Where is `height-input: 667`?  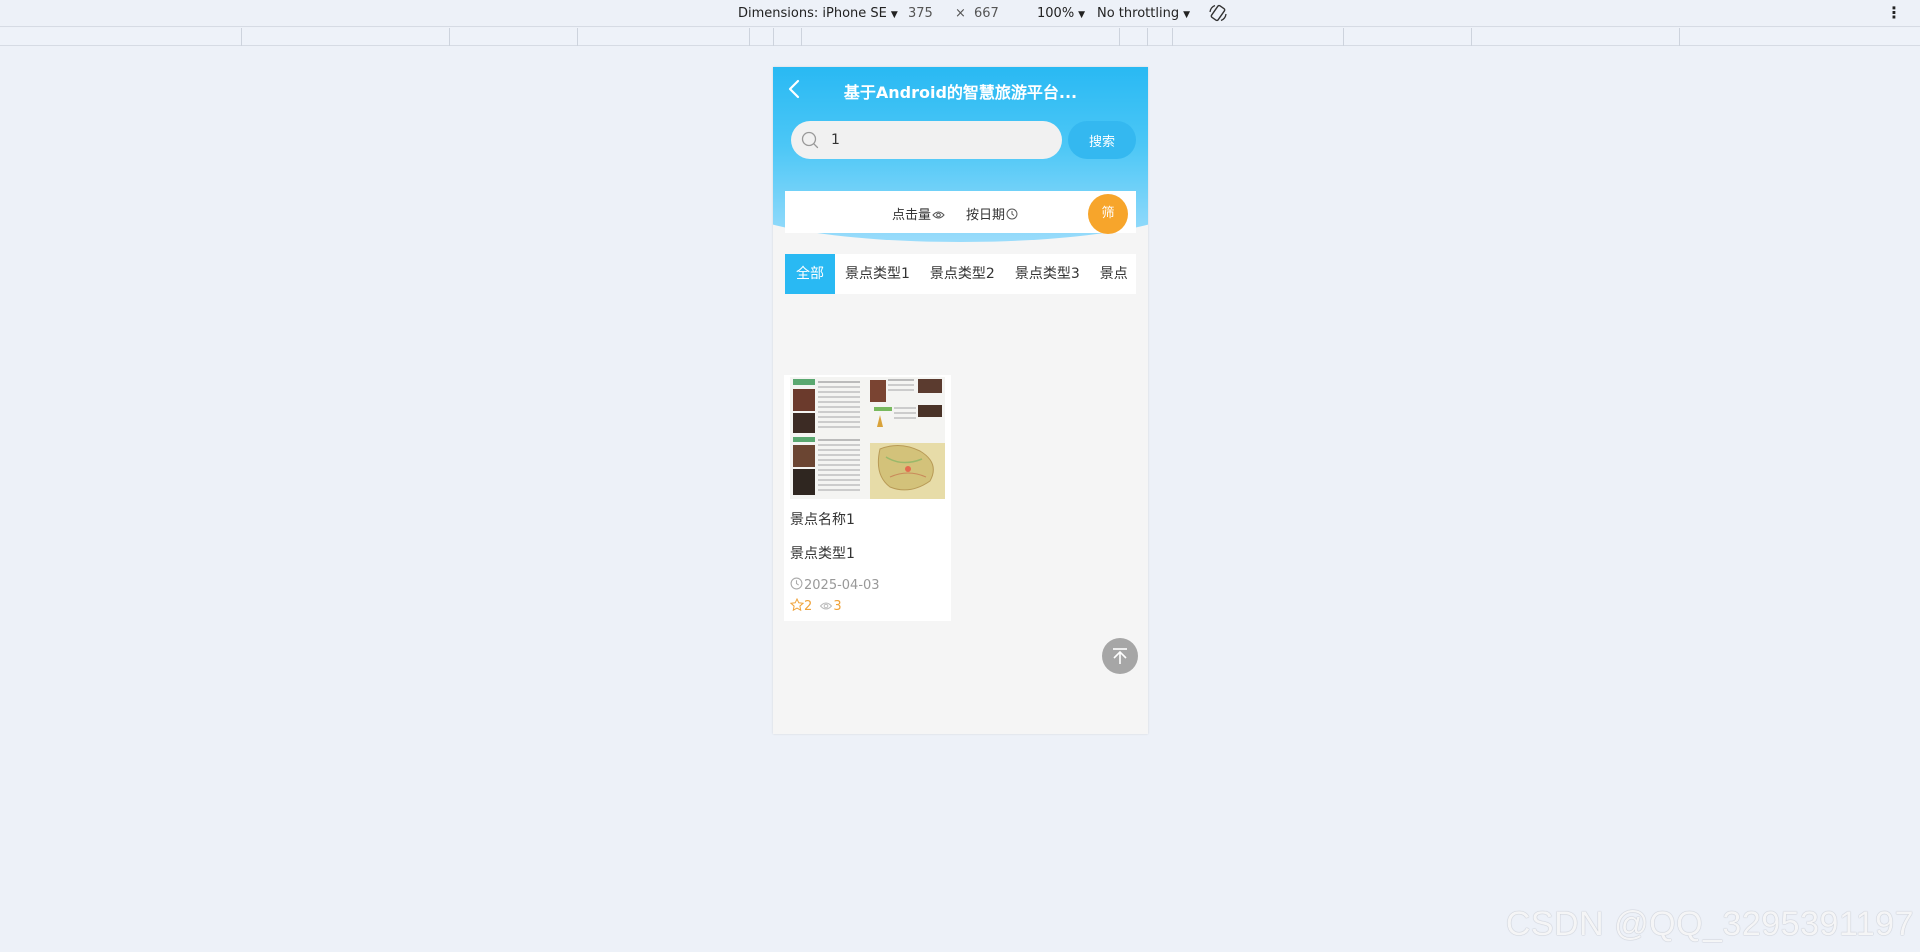 height-input: 667 is located at coordinates (986, 13).